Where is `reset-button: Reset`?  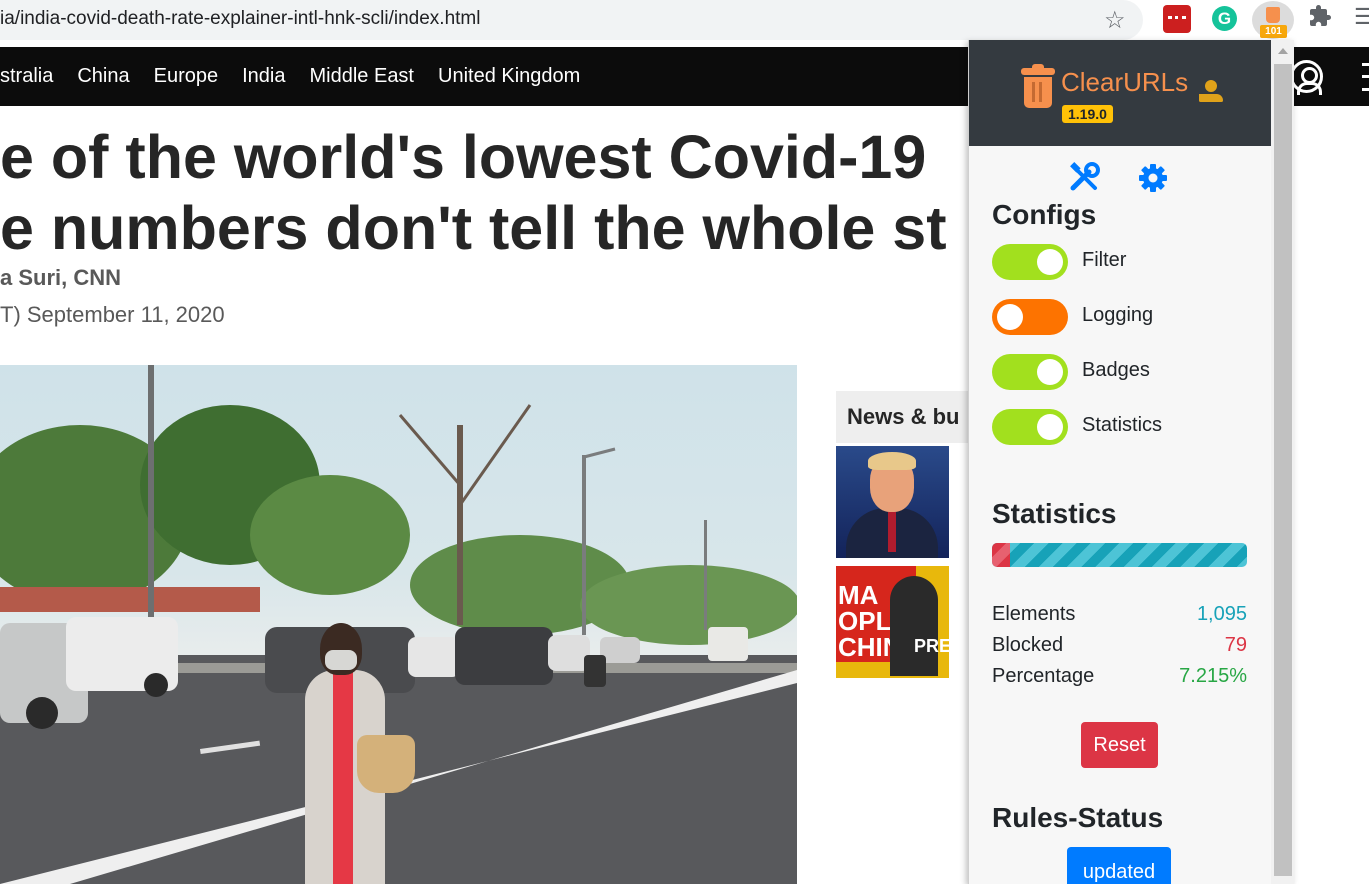 reset-button: Reset is located at coordinates (1119, 745).